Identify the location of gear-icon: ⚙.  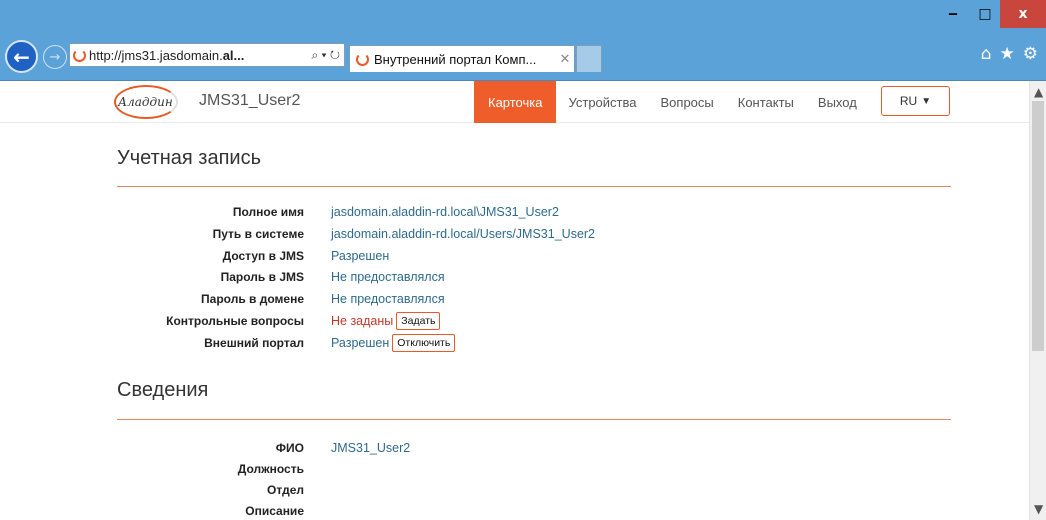
(1030, 54).